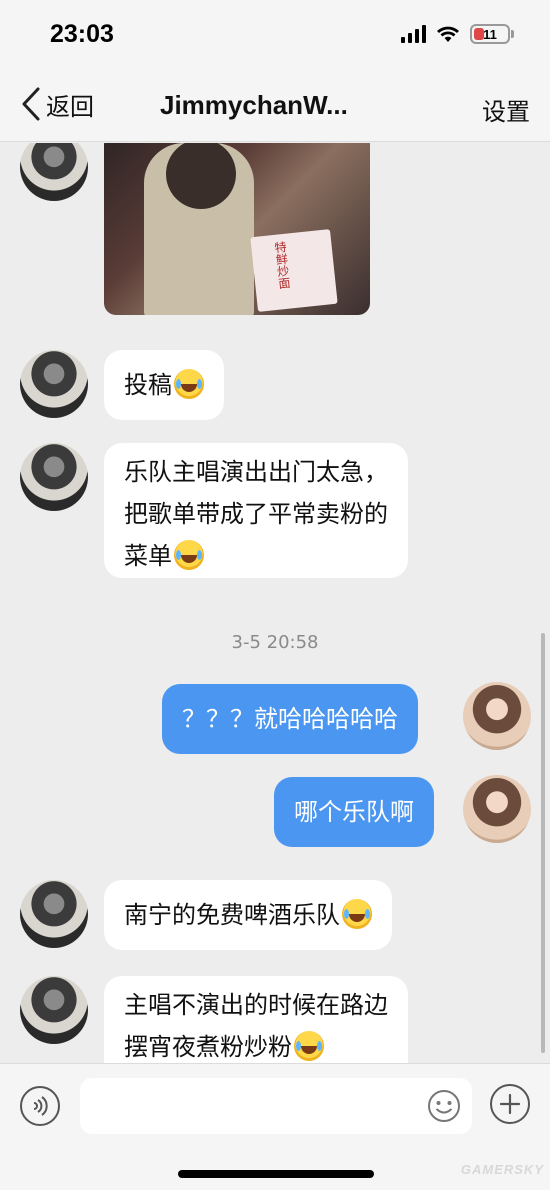 Image resolution: width=550 pixels, height=1190 pixels. I want to click on voice-icon, so click(40, 1106).